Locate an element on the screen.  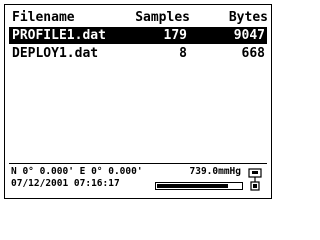
battery-icon is located at coordinates (199, 186).